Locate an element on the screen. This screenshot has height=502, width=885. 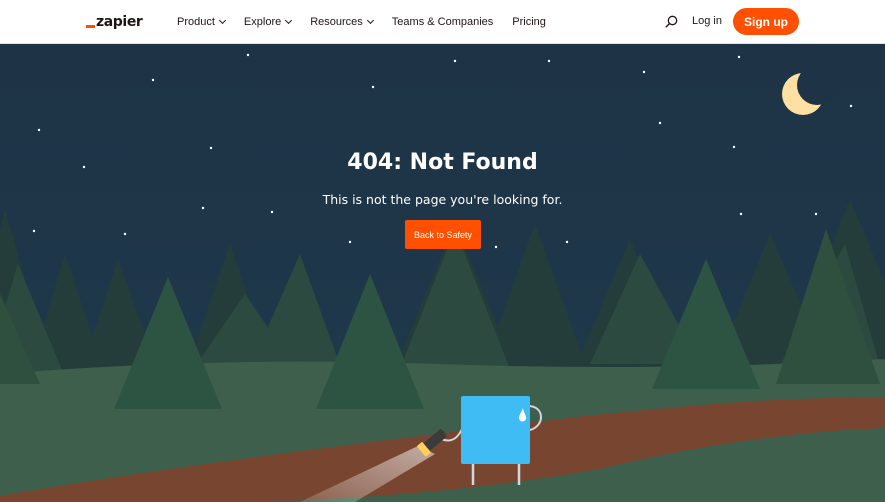
zapier-logo: zapier is located at coordinates (114, 22).